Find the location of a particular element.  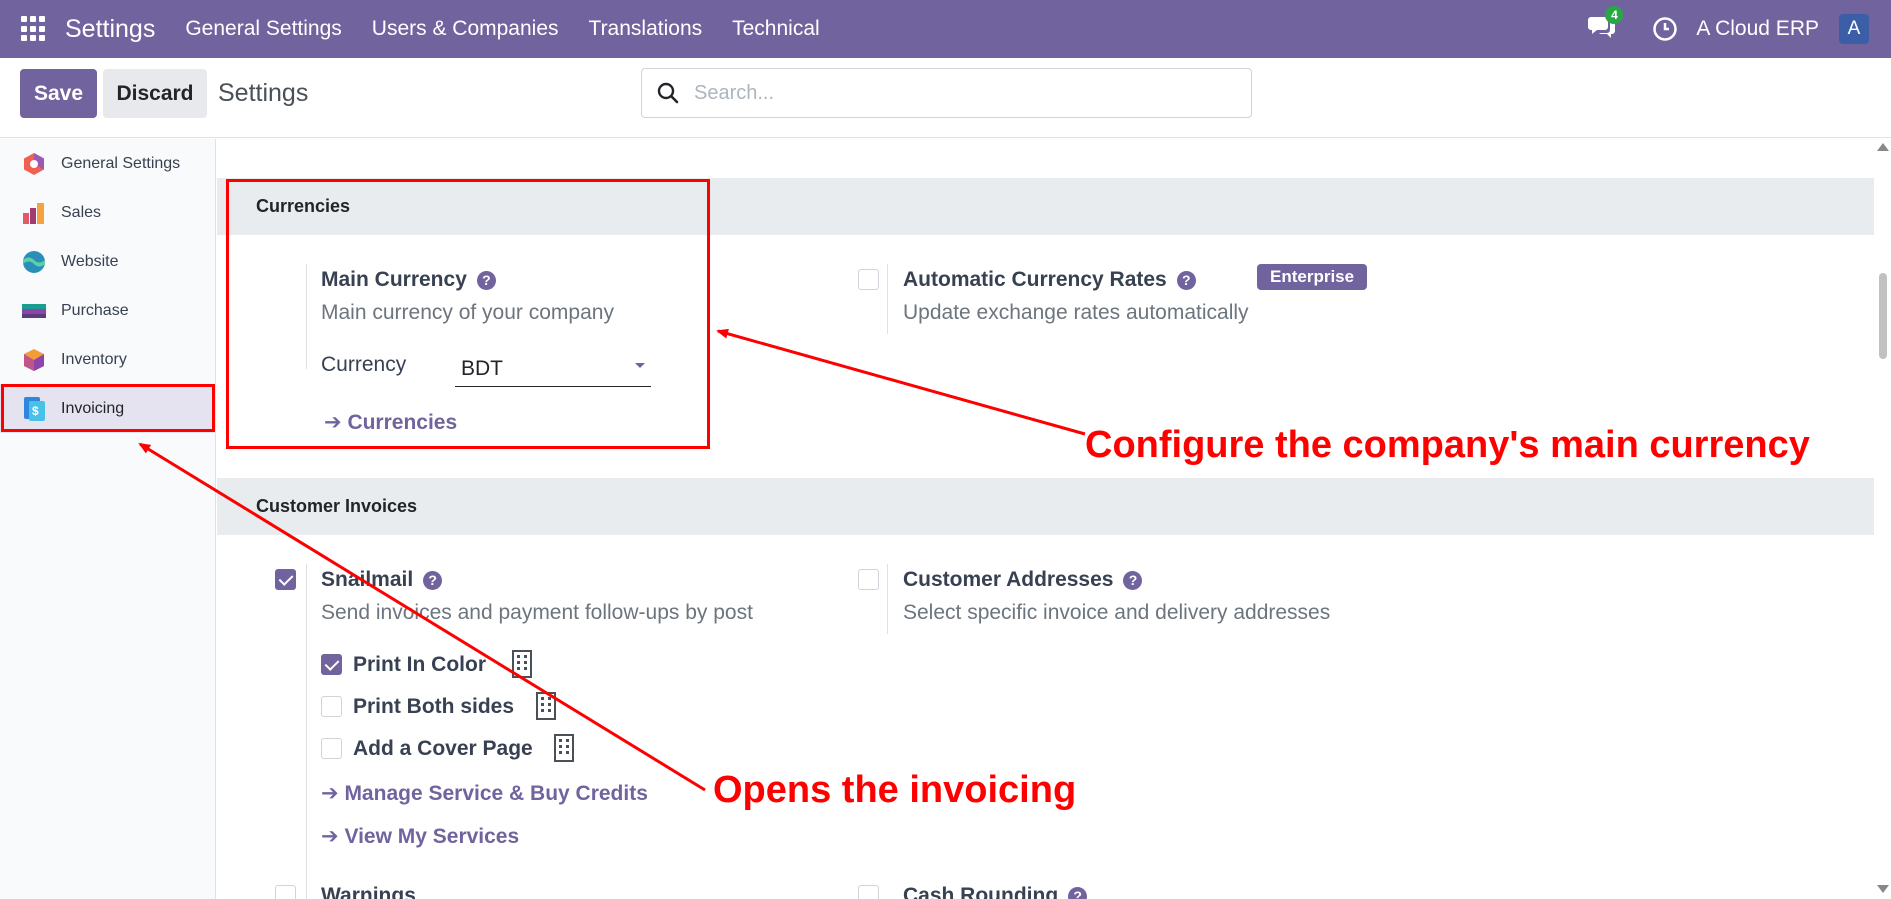

snailmail-setting: Snailmail ? is located at coordinates (382, 580).